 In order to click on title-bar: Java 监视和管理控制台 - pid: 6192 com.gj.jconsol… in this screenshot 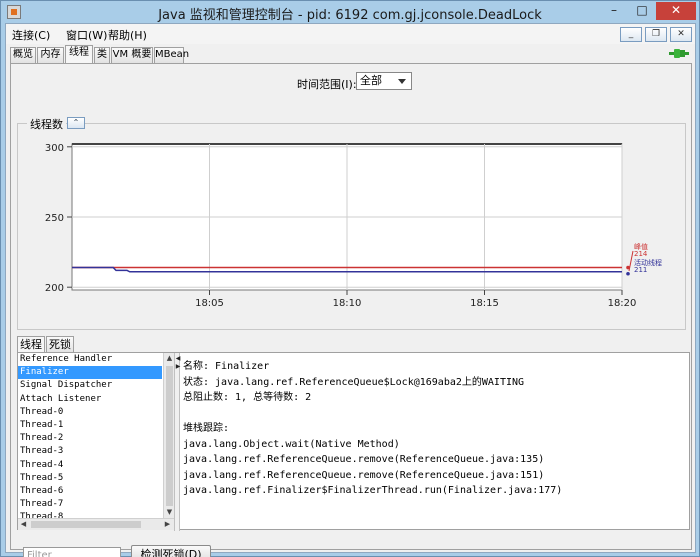, I will do `click(350, 12)`.